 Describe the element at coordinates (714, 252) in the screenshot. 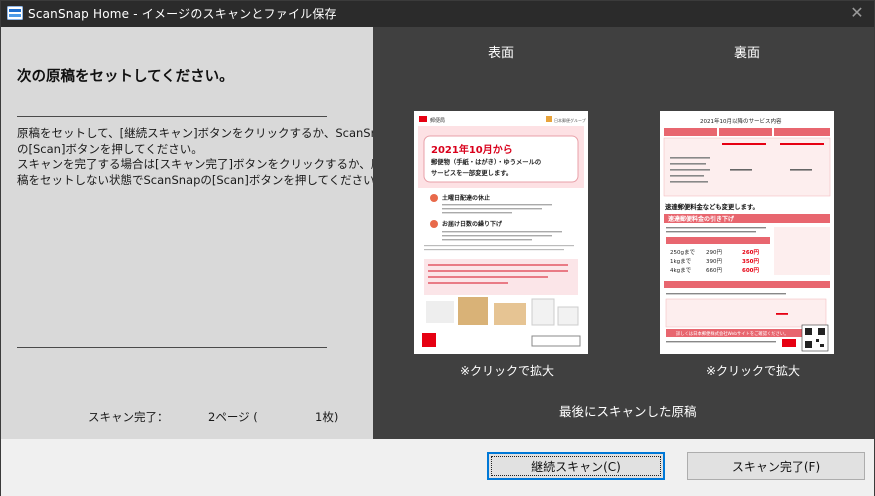

I see `back-row-old: 290円` at that location.